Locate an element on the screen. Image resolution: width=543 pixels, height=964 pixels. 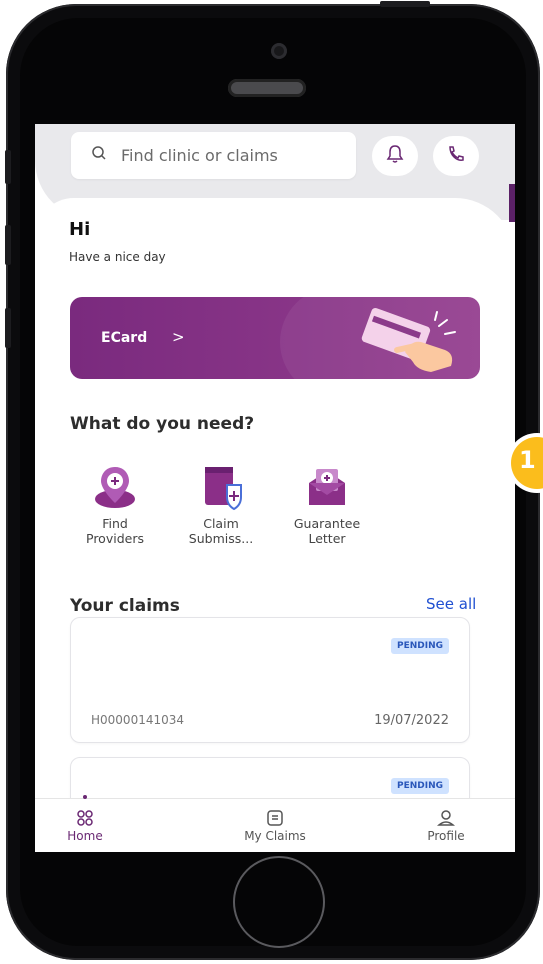
service-label-line2: Letter is located at coordinates (327, 538).